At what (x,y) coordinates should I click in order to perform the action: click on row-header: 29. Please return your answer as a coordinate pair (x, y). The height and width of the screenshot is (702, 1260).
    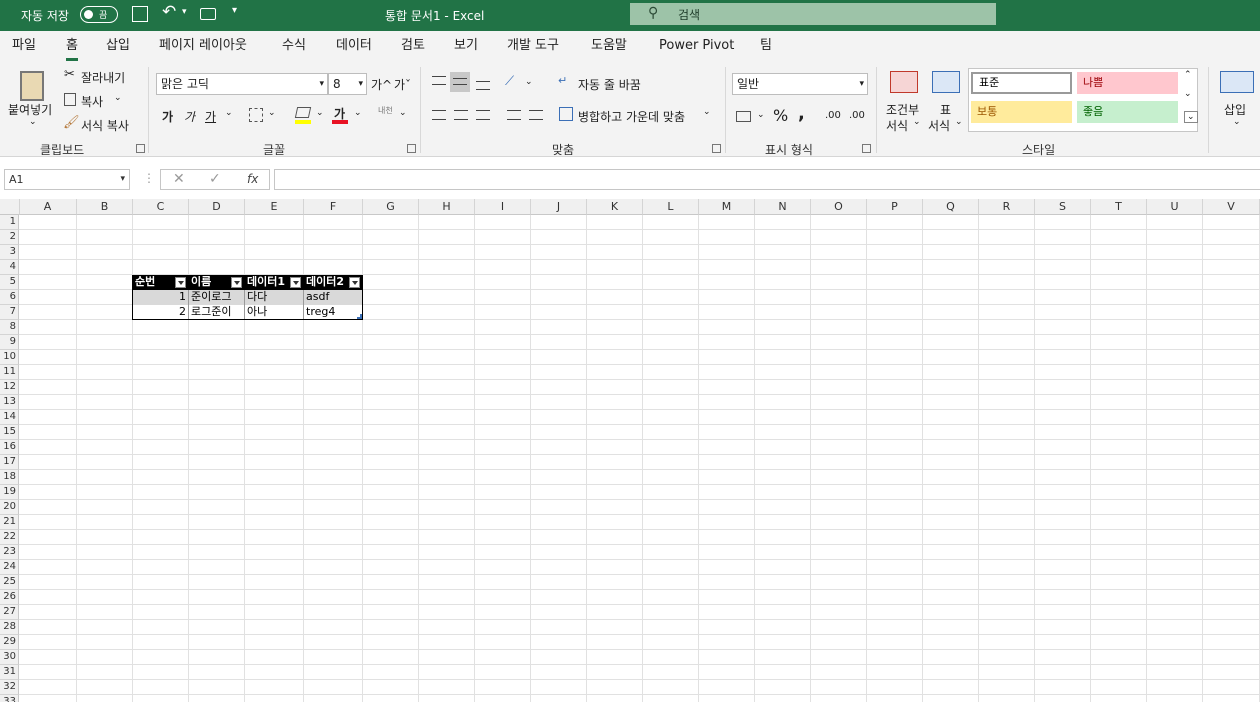
    Looking at the image, I should click on (9, 642).